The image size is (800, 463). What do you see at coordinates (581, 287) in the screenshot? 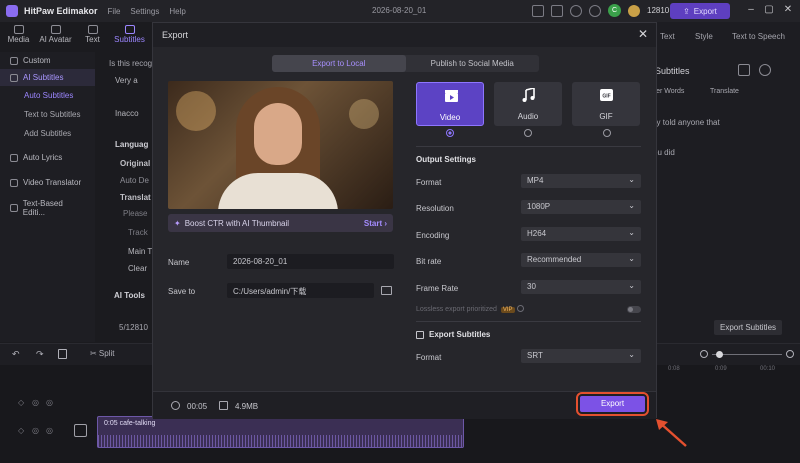
I see `framerate-select: 30 ⌄` at bounding box center [581, 287].